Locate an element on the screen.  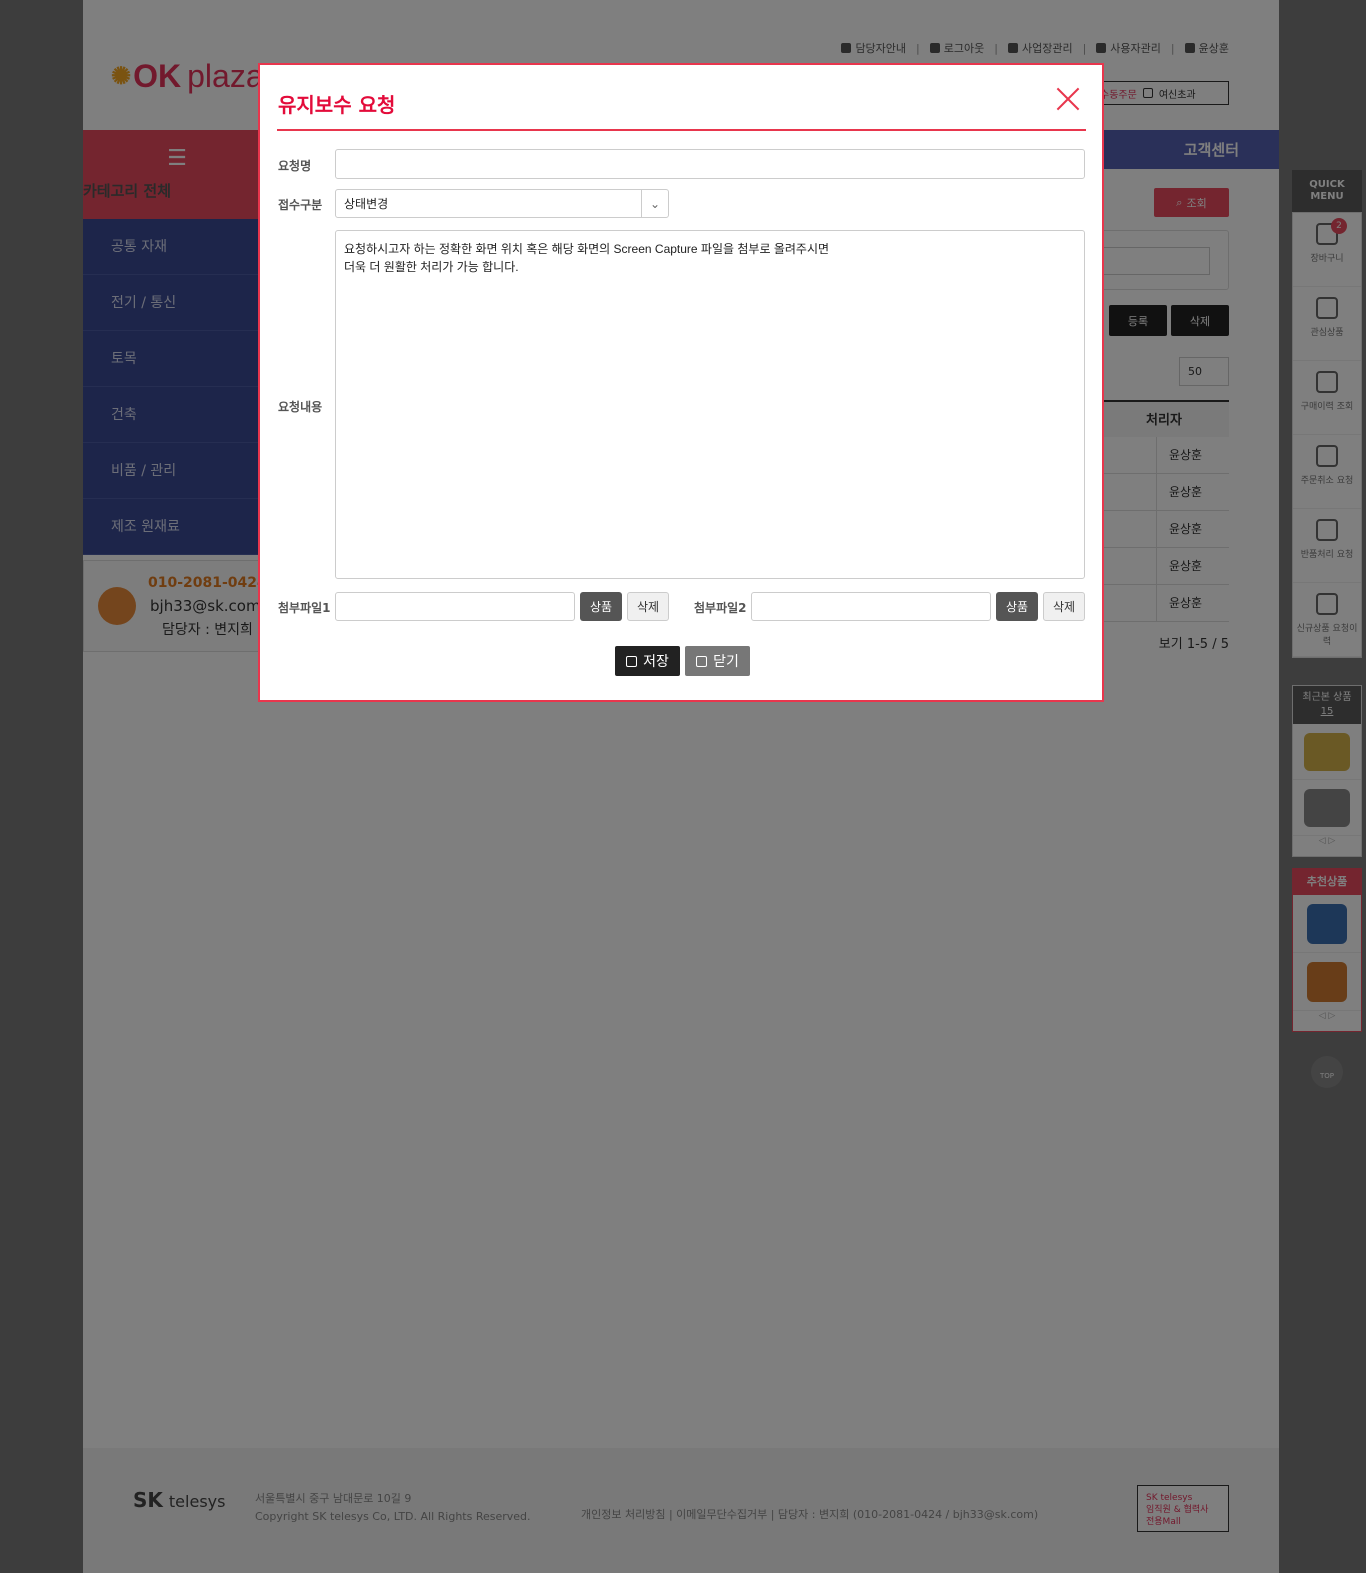
request-name-label: 요청명 is located at coordinates (295, 166).